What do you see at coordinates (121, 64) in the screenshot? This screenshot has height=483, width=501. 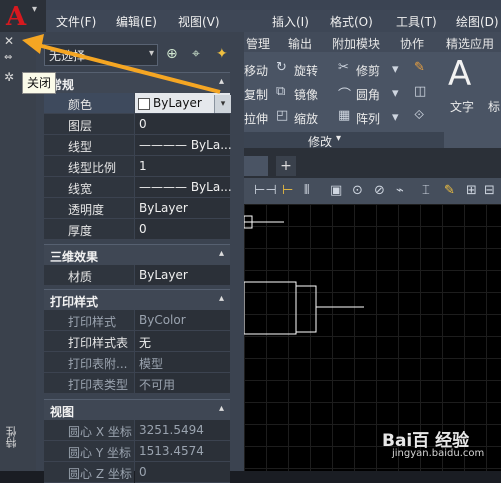 I see `annotation-arrow` at bounding box center [121, 64].